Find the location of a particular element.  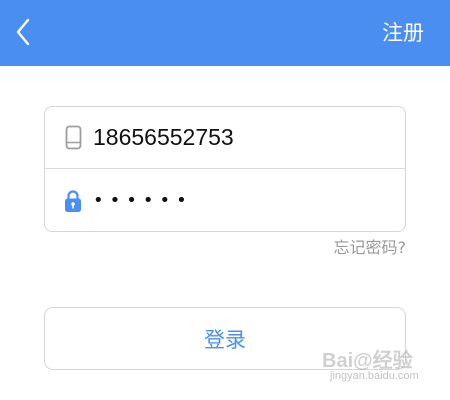

password-input: •••••• is located at coordinates (143, 201).